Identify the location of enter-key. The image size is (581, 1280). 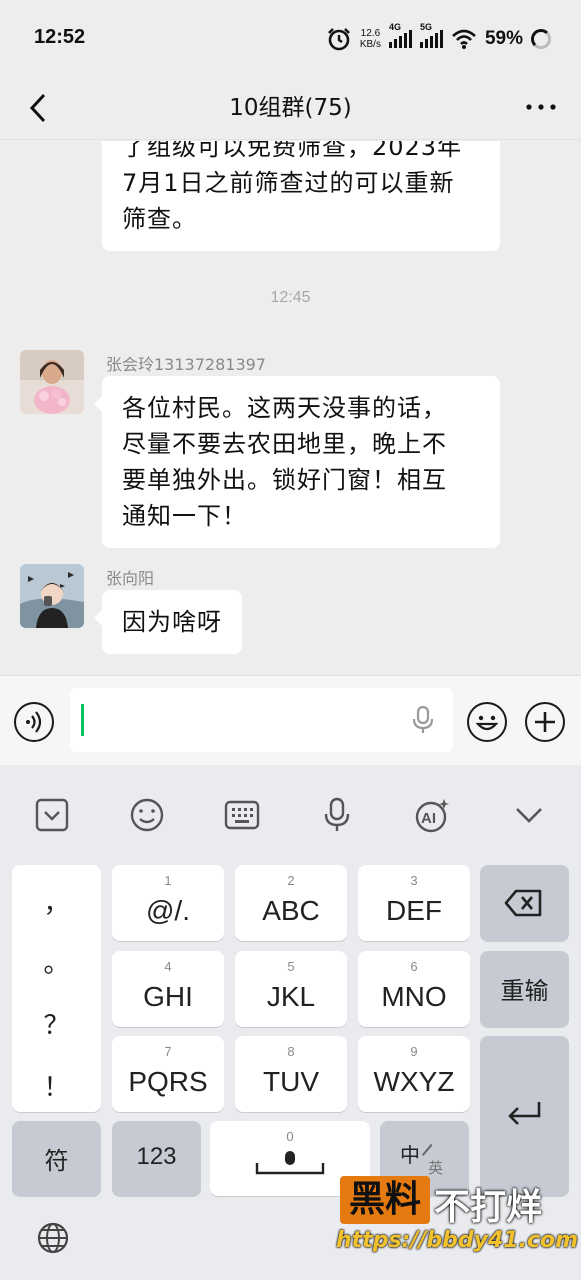
(524, 1116).